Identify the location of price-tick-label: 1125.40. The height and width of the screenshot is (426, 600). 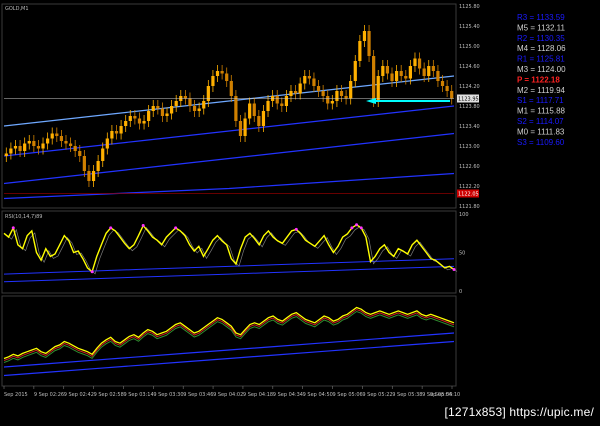
(469, 27).